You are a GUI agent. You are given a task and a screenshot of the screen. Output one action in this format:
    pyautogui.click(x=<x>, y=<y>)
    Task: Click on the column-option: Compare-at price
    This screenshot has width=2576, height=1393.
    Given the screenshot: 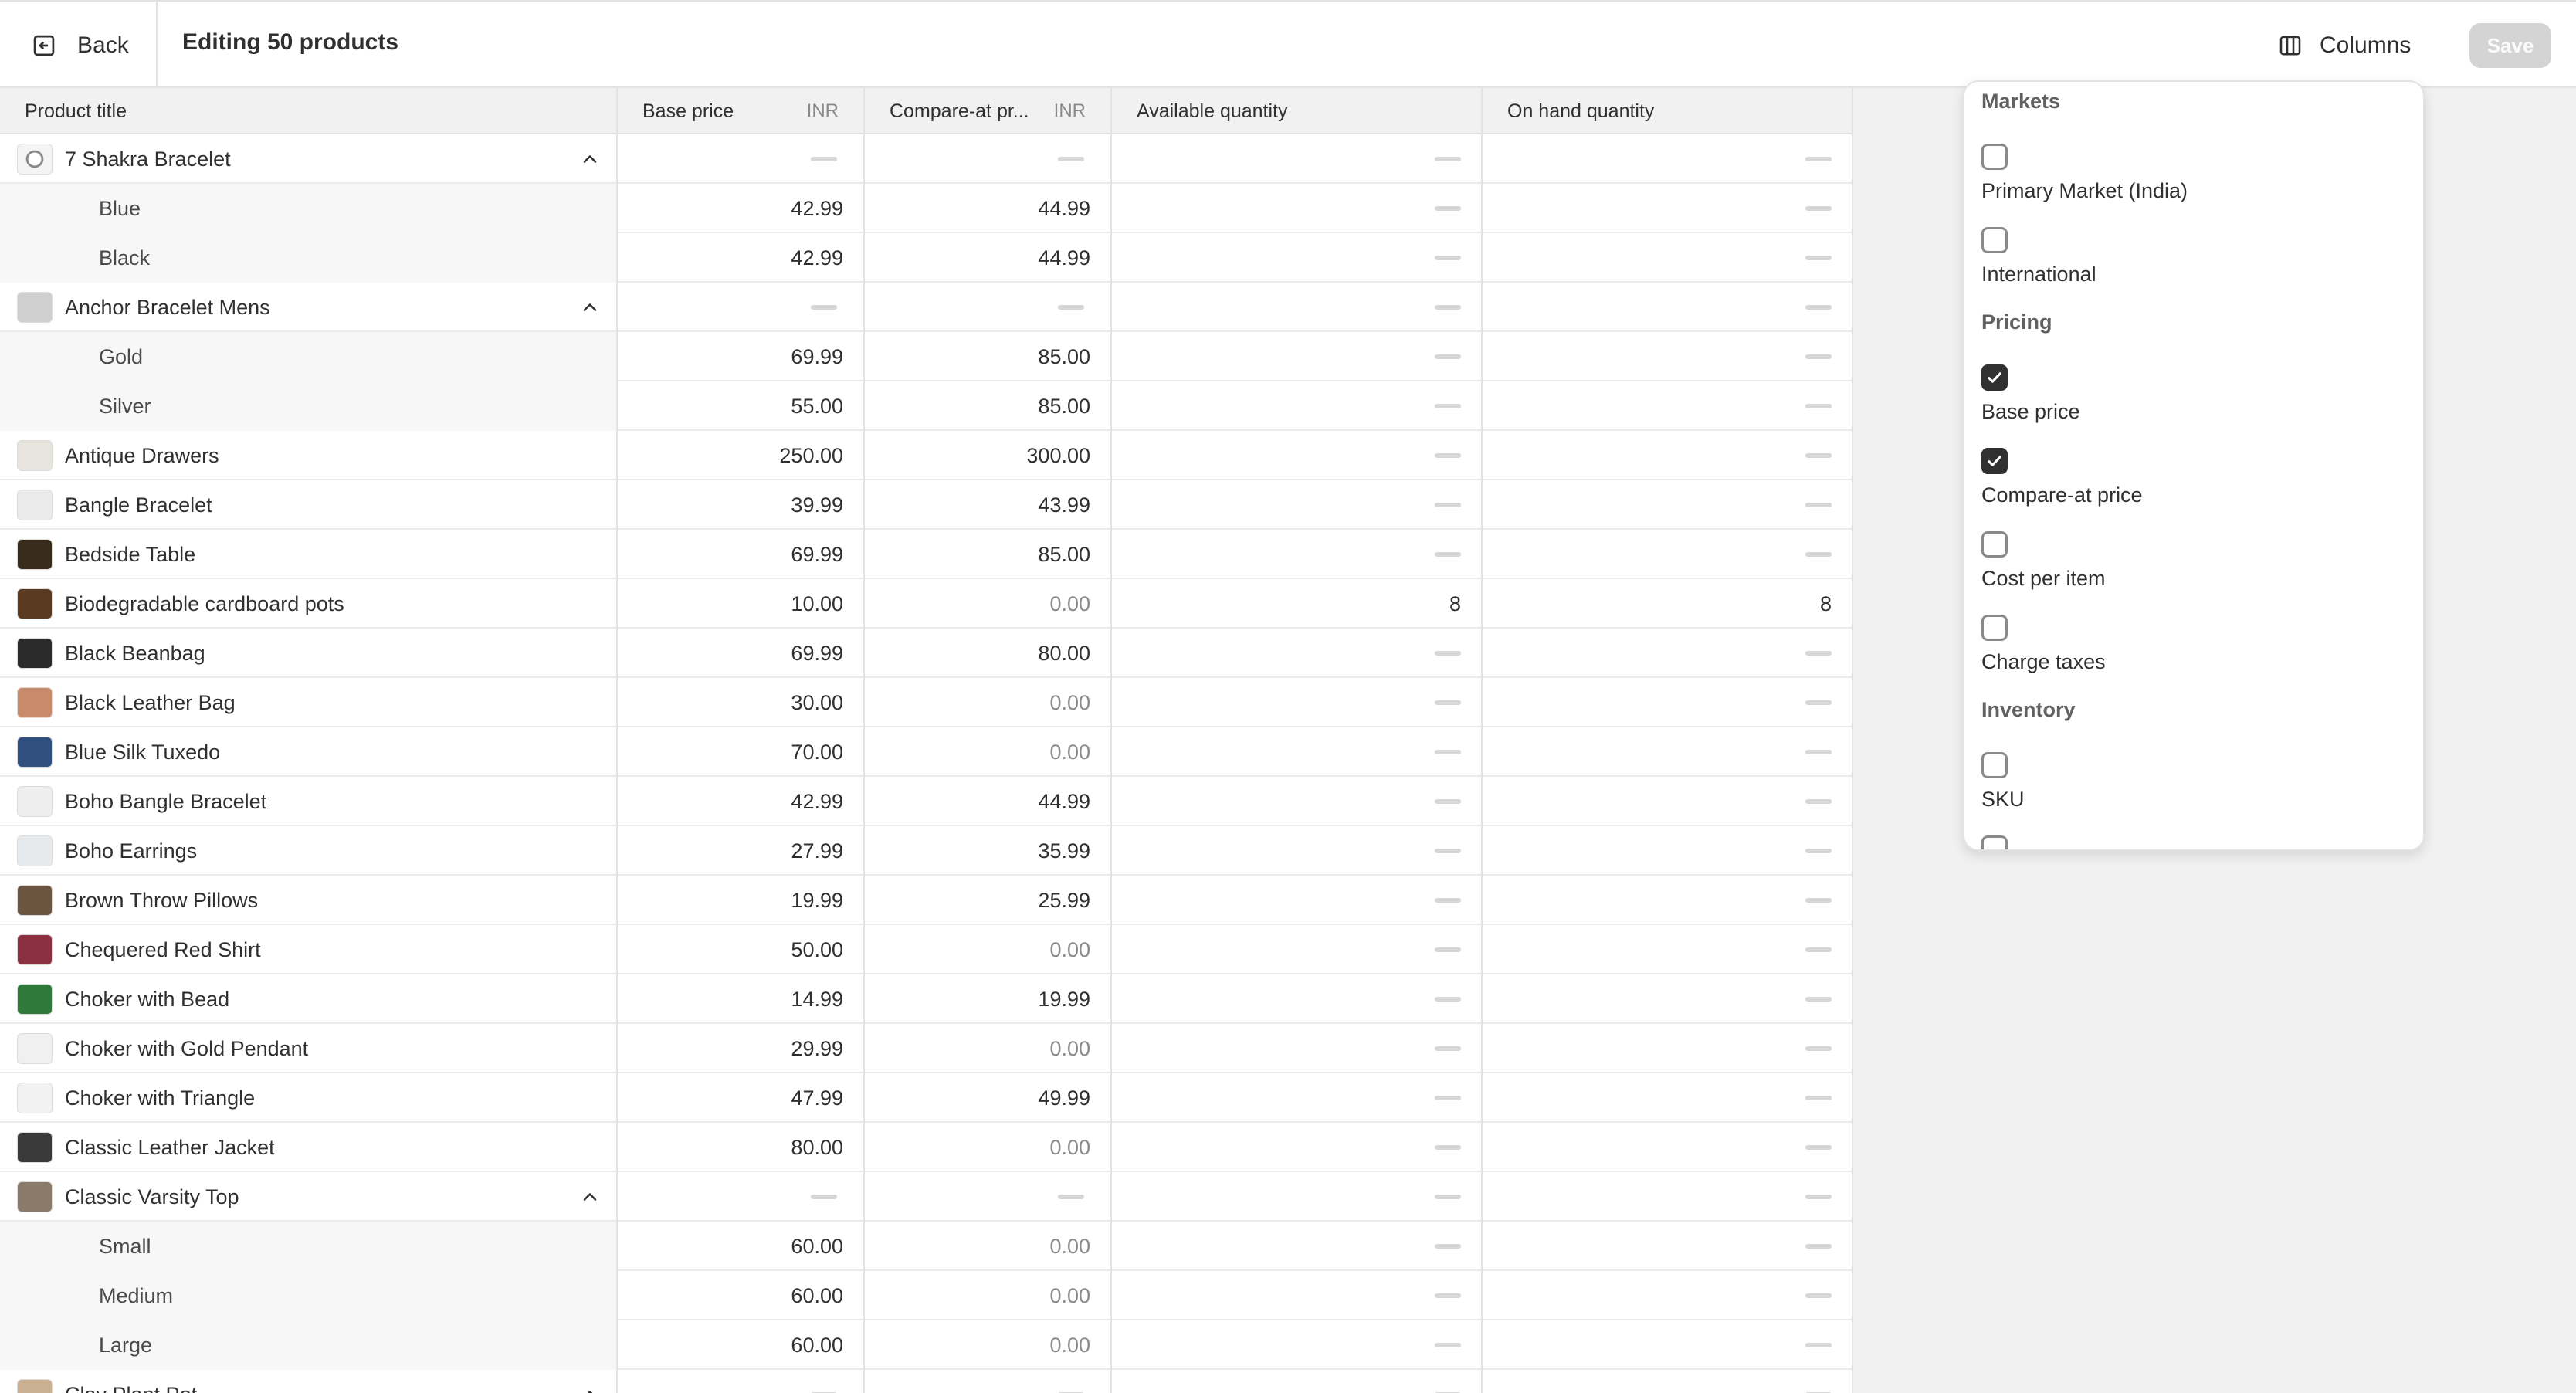 What is the action you would take?
    pyautogui.click(x=2189, y=477)
    